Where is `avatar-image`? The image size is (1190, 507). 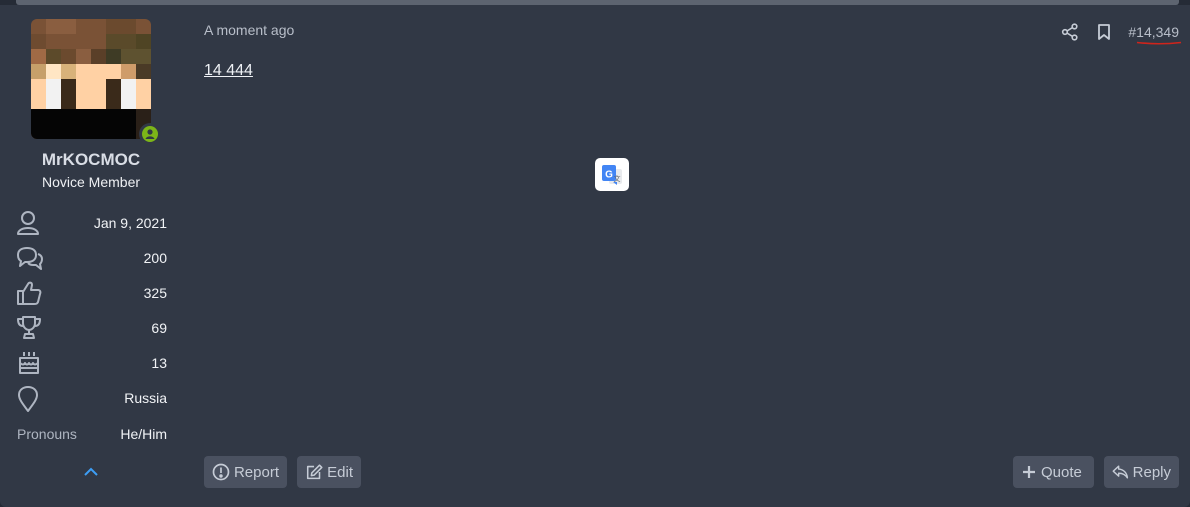
avatar-image is located at coordinates (91, 79).